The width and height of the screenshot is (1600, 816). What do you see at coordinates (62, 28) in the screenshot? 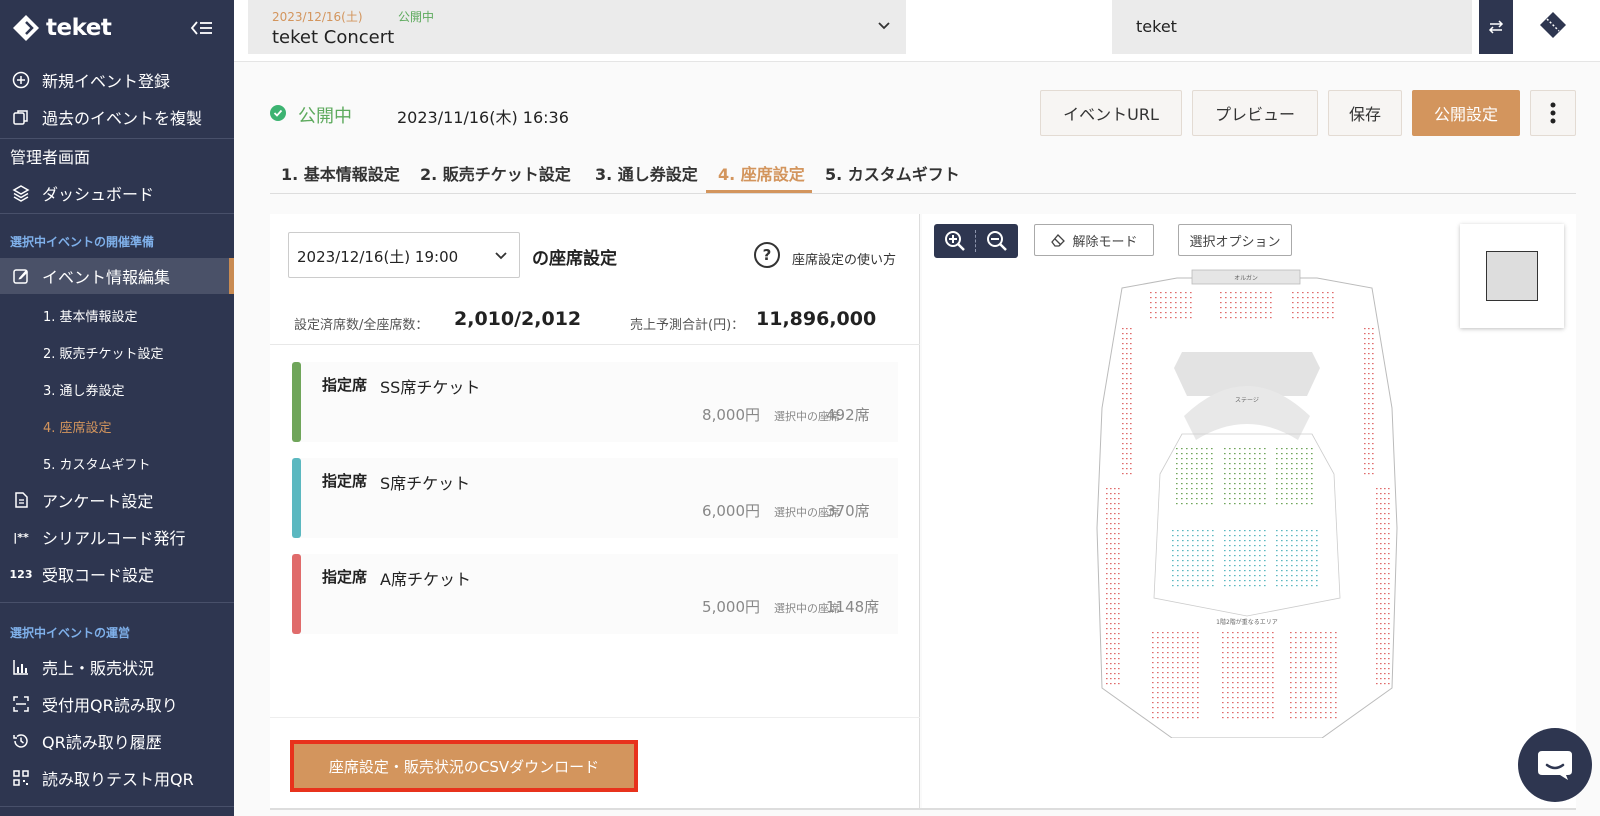
I see `teket-logo: teket` at bounding box center [62, 28].